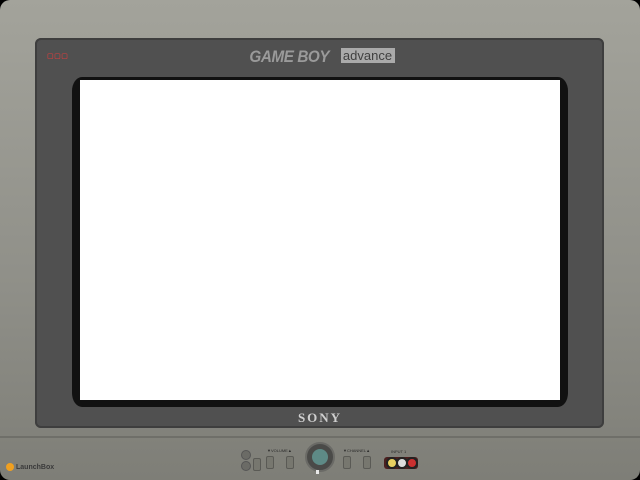 Image resolution: width=640 pixels, height=480 pixels. What do you see at coordinates (320, 417) in the screenshot?
I see `manufacturer-logo: SONY` at bounding box center [320, 417].